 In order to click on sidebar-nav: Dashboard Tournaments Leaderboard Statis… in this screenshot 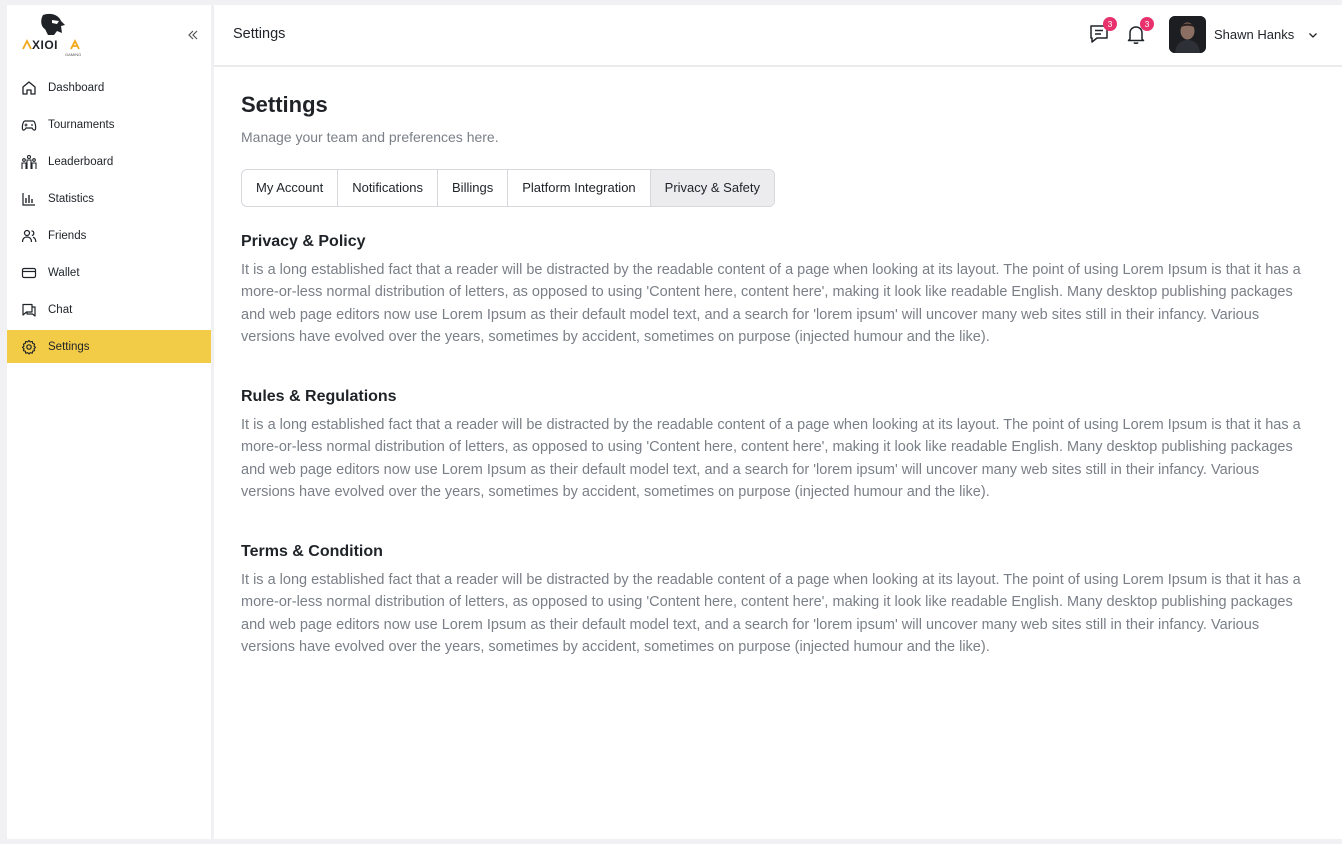, I will do `click(109, 219)`.